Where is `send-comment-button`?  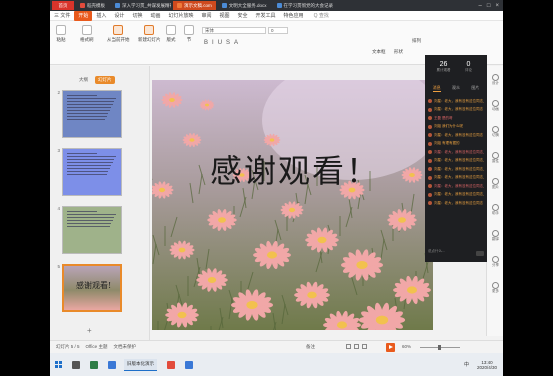 send-comment-button is located at coordinates (480, 253).